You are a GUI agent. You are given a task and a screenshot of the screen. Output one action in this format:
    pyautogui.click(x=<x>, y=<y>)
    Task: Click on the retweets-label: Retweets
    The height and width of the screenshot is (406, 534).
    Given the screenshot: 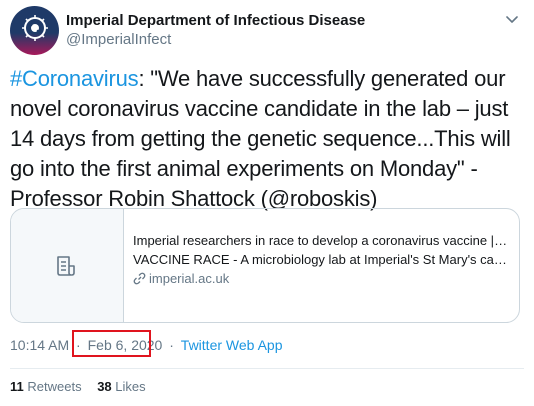 What is the action you would take?
    pyautogui.click(x=54, y=386)
    